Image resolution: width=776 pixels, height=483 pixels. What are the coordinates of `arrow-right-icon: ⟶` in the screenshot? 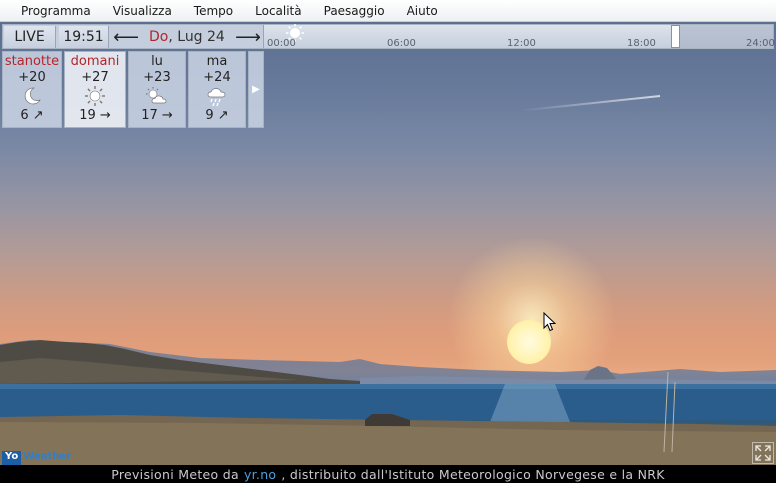 It's located at (248, 37).